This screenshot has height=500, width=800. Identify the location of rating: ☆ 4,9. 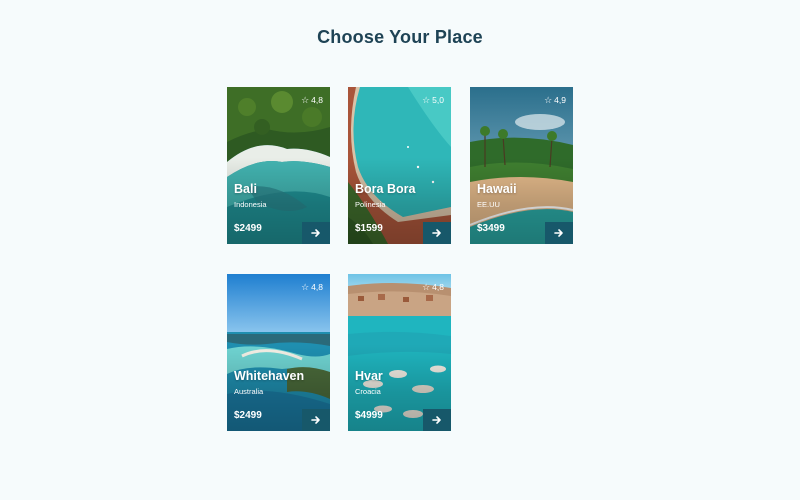
(555, 100).